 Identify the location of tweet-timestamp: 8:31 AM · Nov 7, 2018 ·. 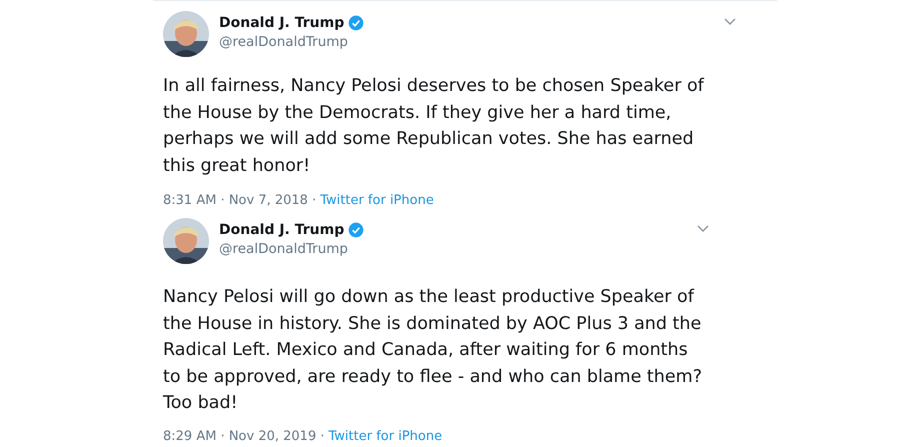
(239, 200).